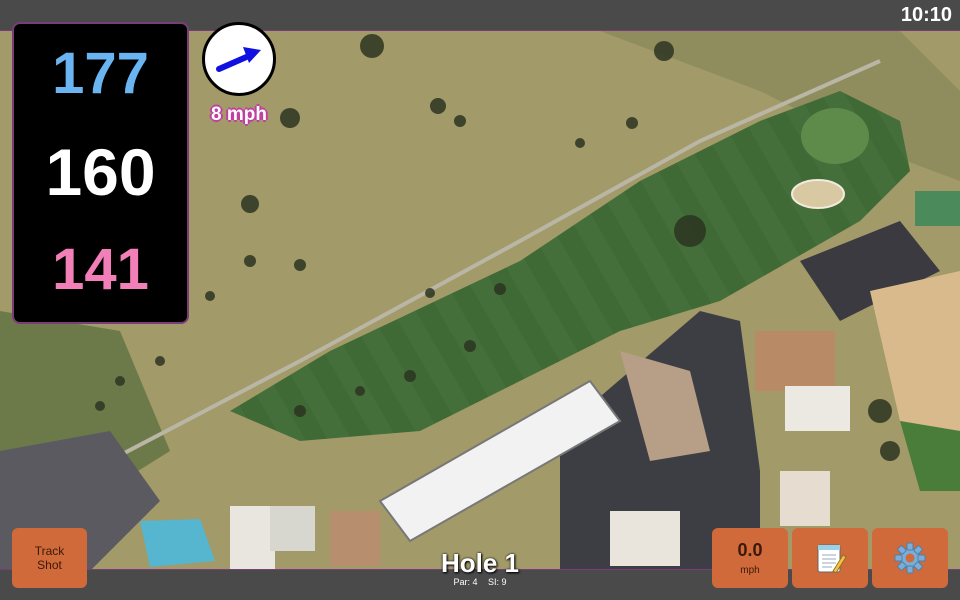  I want to click on back-distance: 177, so click(100, 73).